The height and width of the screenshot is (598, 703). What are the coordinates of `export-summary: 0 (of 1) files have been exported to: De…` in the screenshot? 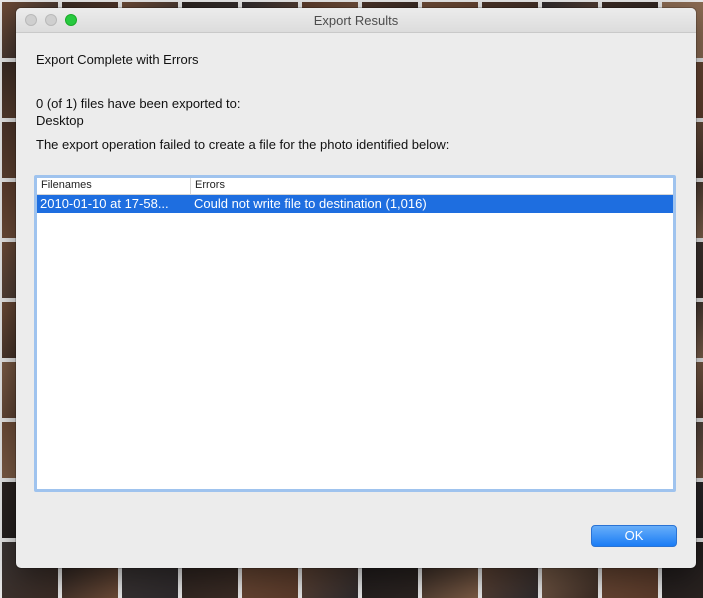 It's located at (138, 112).